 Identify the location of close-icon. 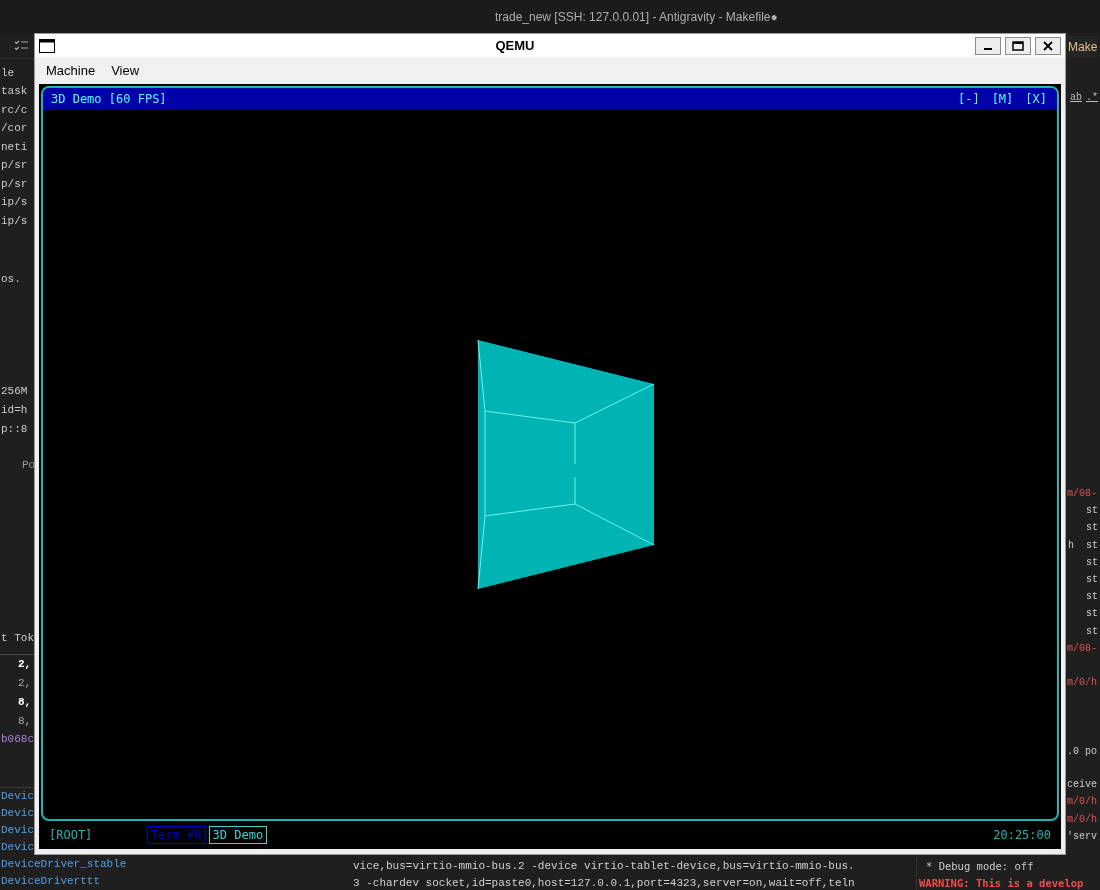
(1048, 45).